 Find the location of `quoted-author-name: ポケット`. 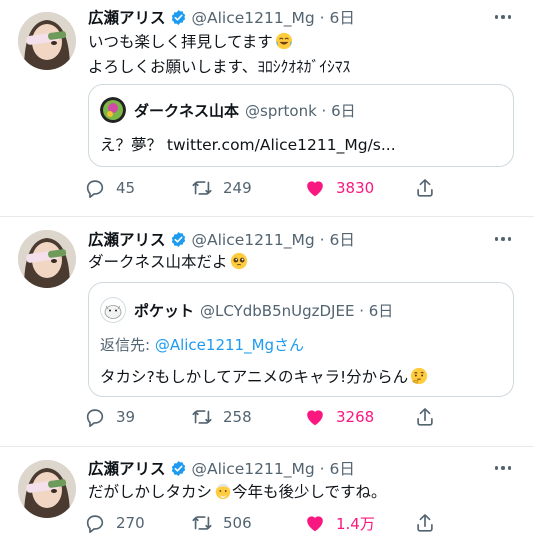

quoted-author-name: ポケット is located at coordinates (164, 310).